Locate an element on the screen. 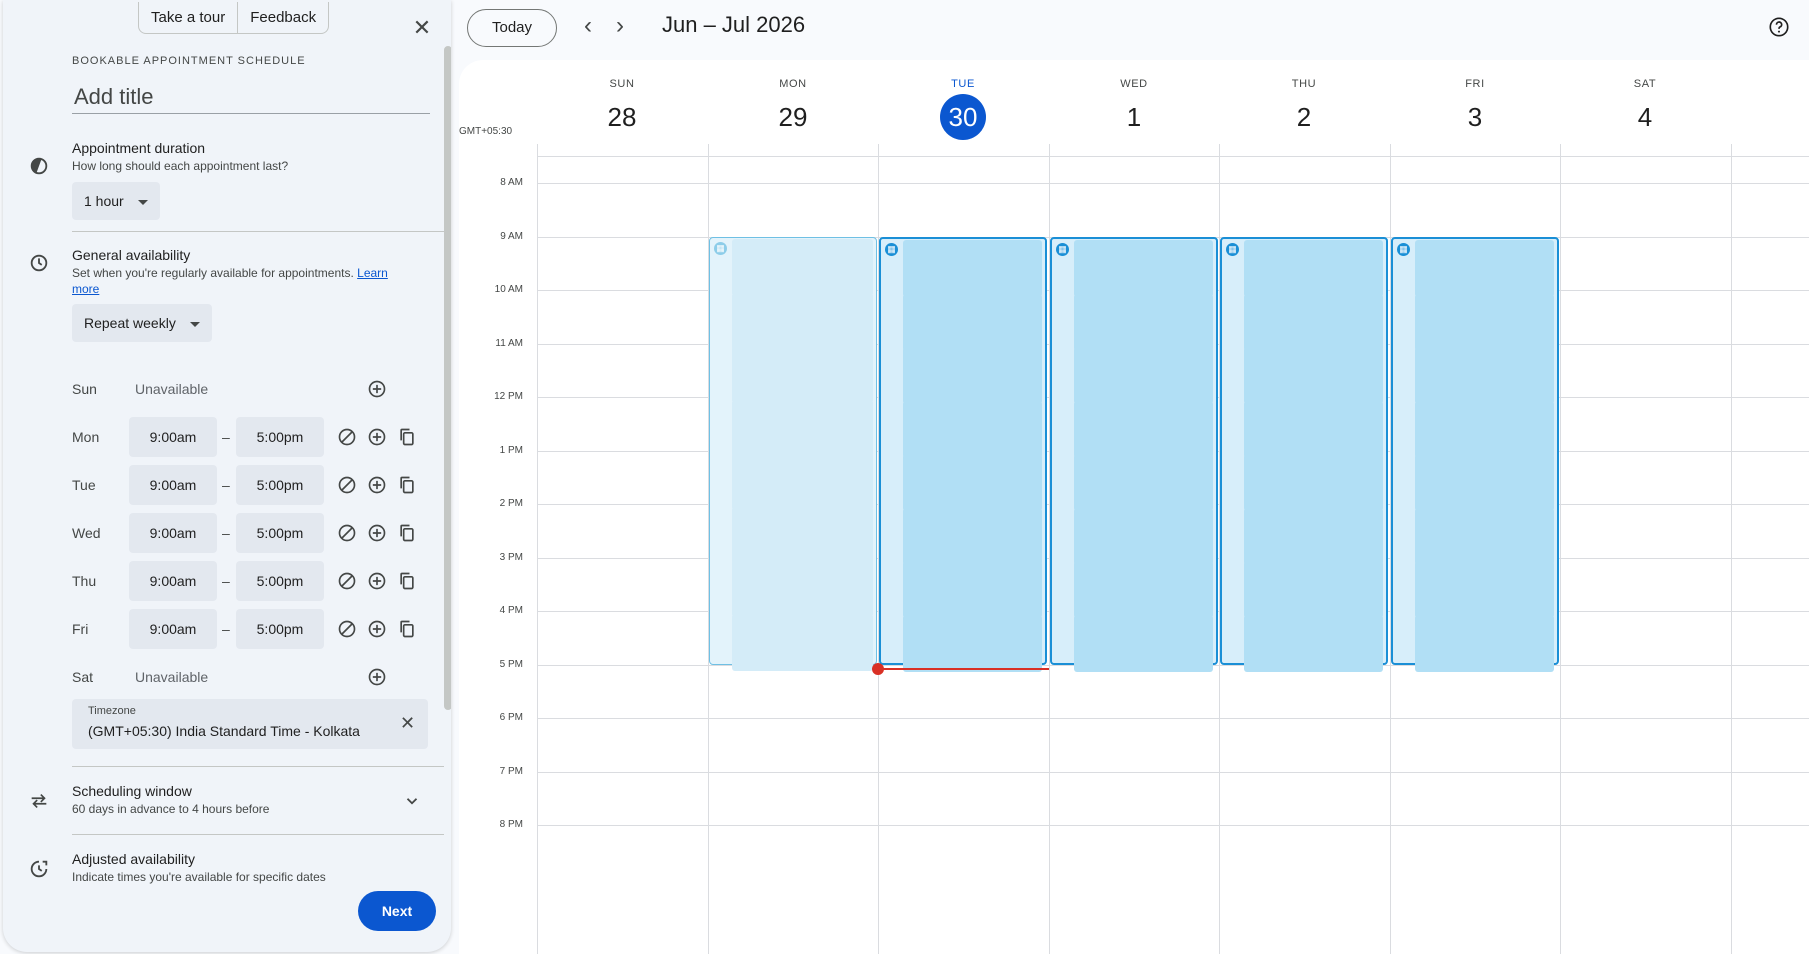 The height and width of the screenshot is (954, 1809). availability-block-thu: ▦ is located at coordinates (1304, 454).